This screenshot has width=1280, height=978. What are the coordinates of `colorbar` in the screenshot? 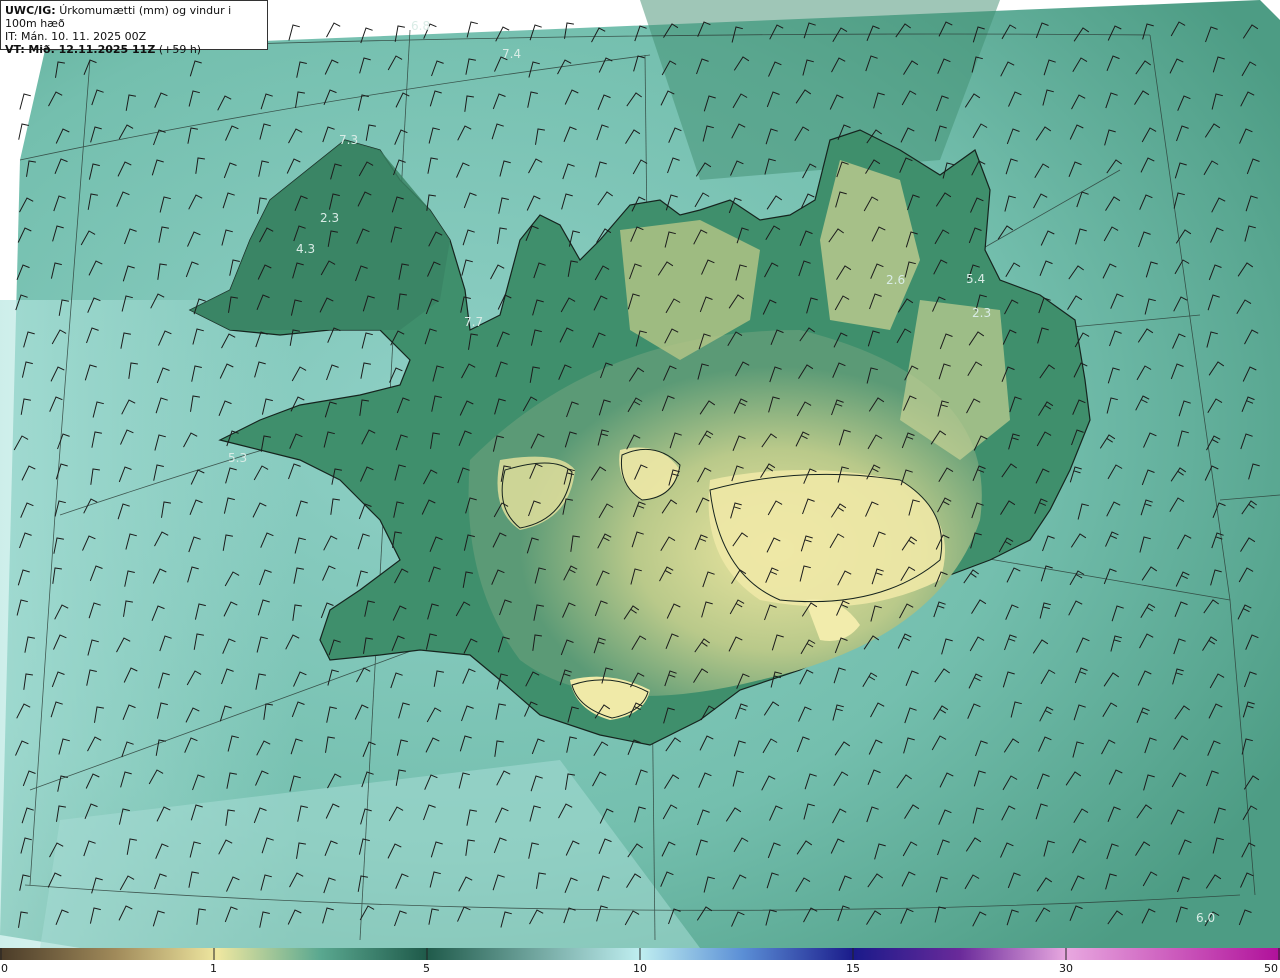 It's located at (640, 954).